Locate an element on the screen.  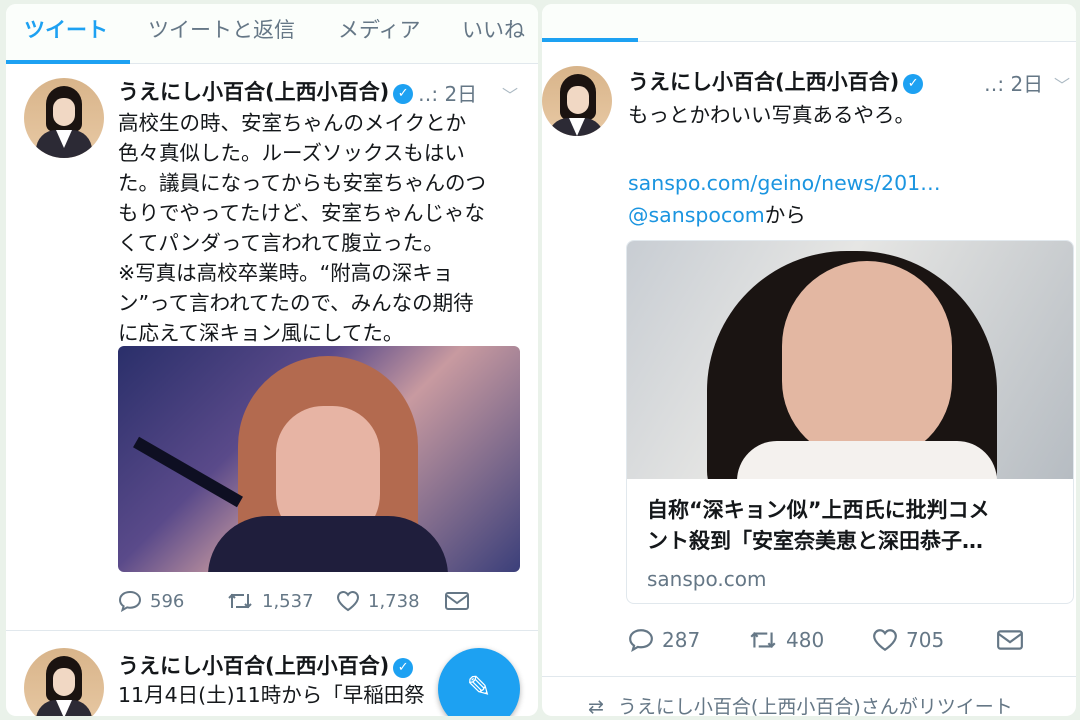
retweeted-by-text: うえにし小百合(上西小百合)さんがリツイート is located at coordinates (815, 706).